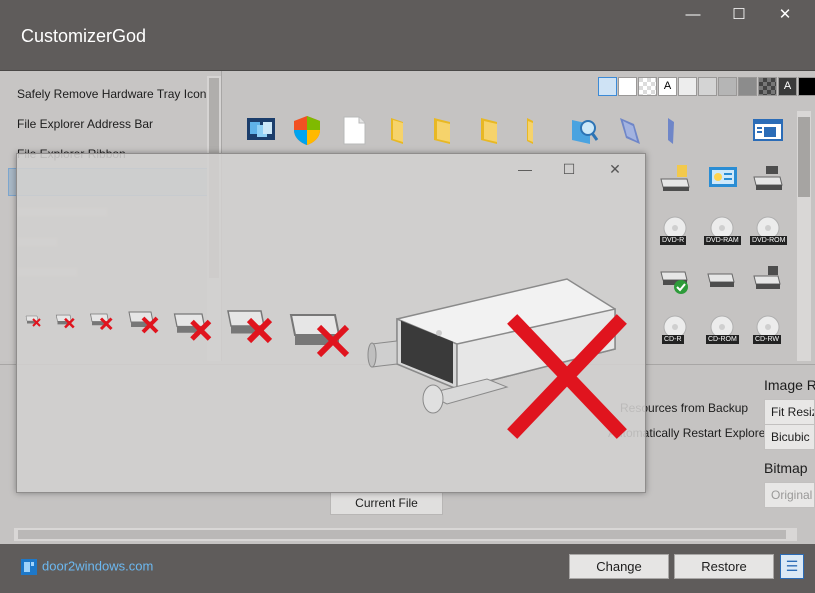  I want to click on image-resize-heading: Image Resize, so click(789, 385).